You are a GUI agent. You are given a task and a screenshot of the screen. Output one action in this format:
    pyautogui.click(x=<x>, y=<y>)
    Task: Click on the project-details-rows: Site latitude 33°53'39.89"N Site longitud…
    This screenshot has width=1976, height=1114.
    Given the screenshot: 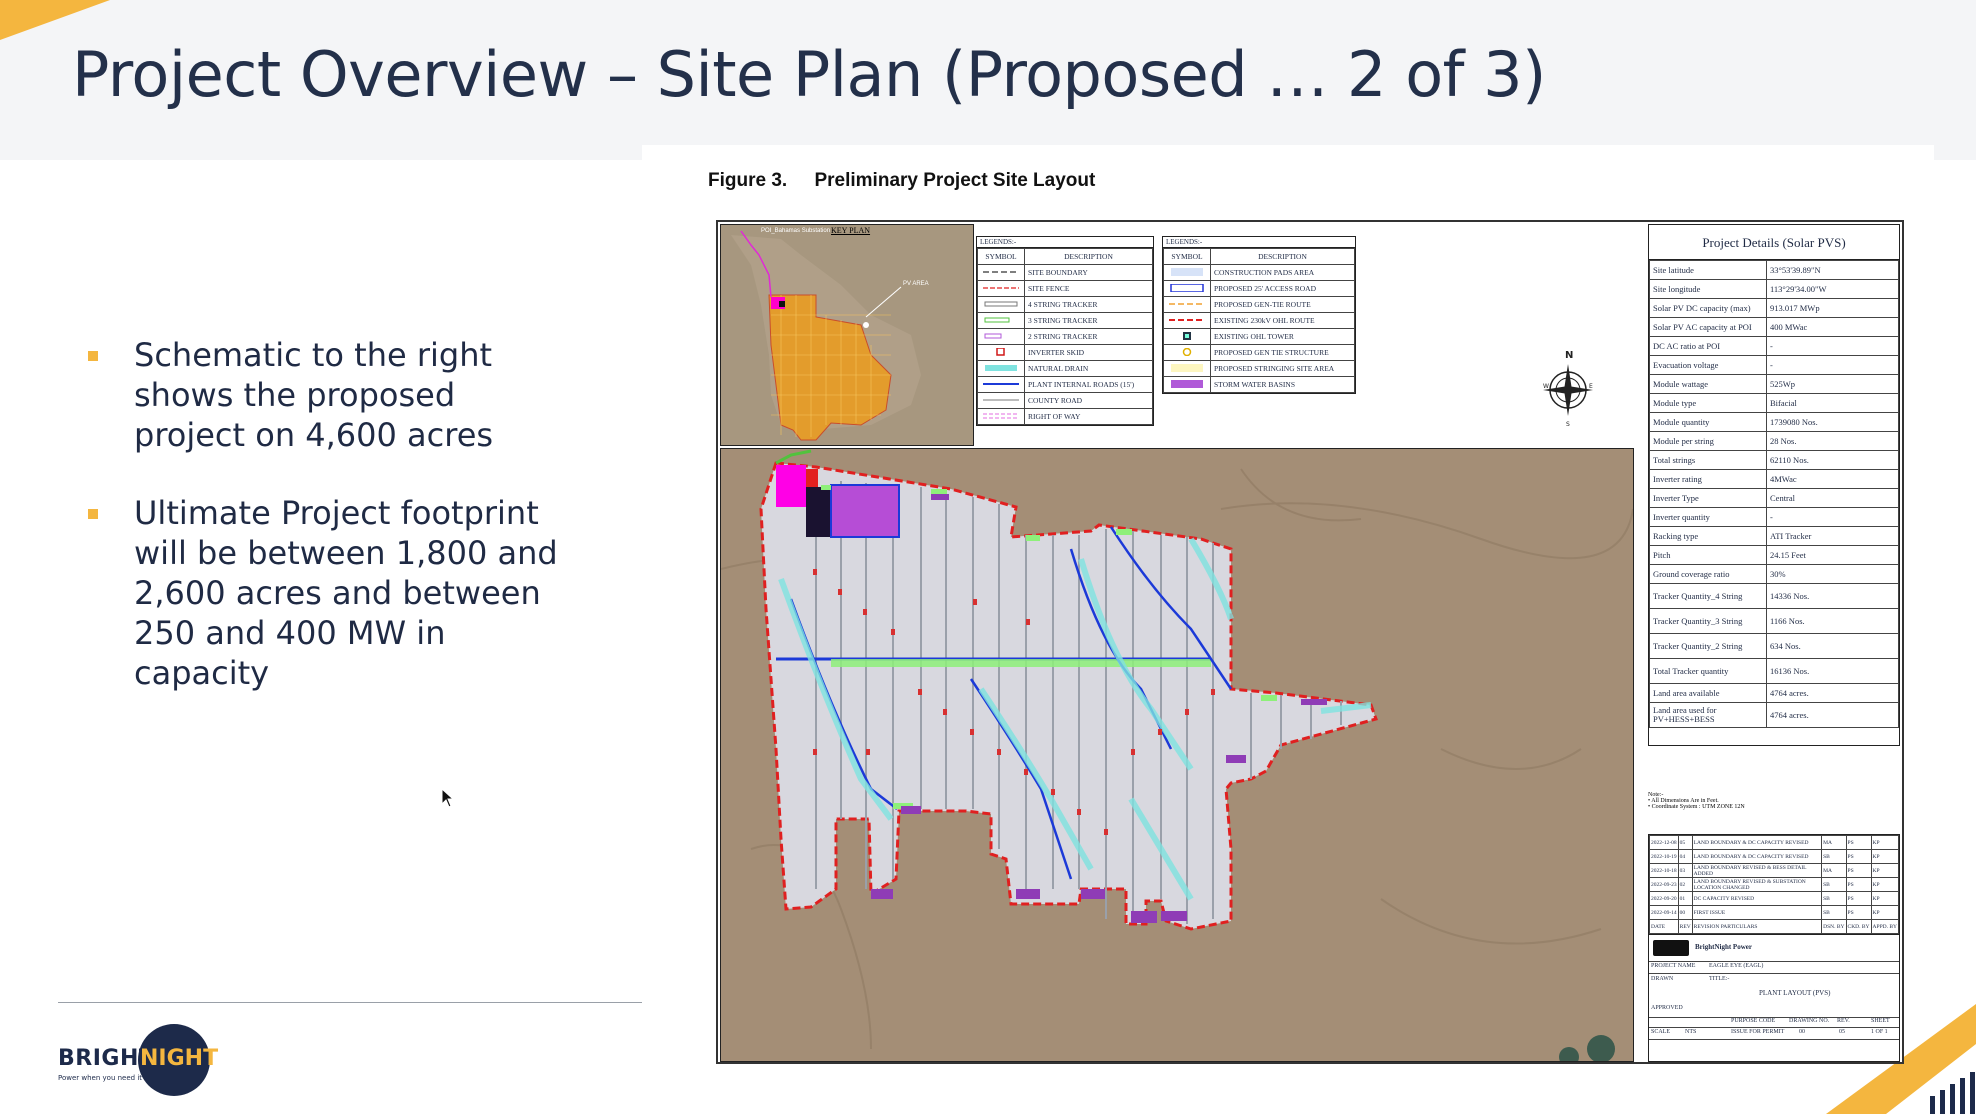 What is the action you would take?
    pyautogui.click(x=1774, y=494)
    